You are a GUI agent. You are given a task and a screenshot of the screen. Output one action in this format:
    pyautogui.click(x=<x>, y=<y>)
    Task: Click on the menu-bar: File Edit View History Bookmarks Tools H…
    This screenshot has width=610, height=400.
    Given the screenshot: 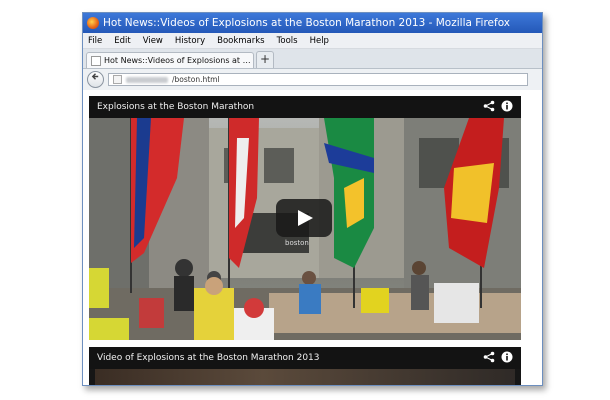 What is the action you would take?
    pyautogui.click(x=312, y=41)
    